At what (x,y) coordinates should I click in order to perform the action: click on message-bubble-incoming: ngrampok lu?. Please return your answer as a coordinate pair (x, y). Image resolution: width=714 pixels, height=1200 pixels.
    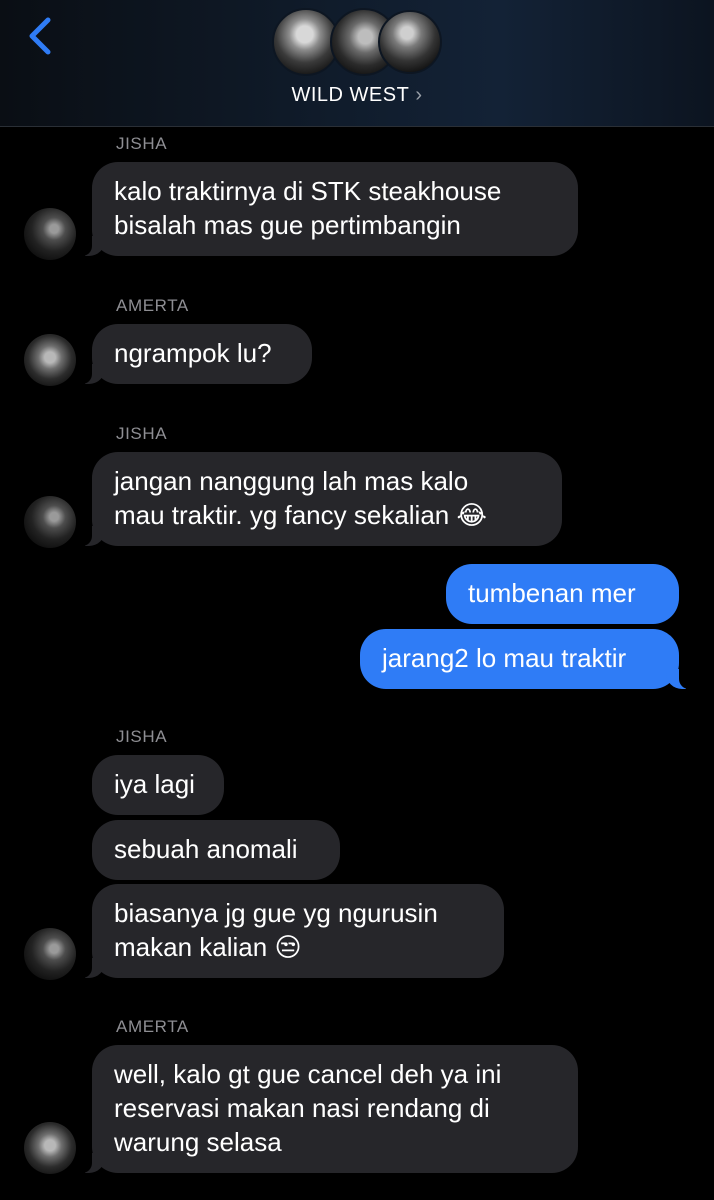
    Looking at the image, I should click on (197, 354).